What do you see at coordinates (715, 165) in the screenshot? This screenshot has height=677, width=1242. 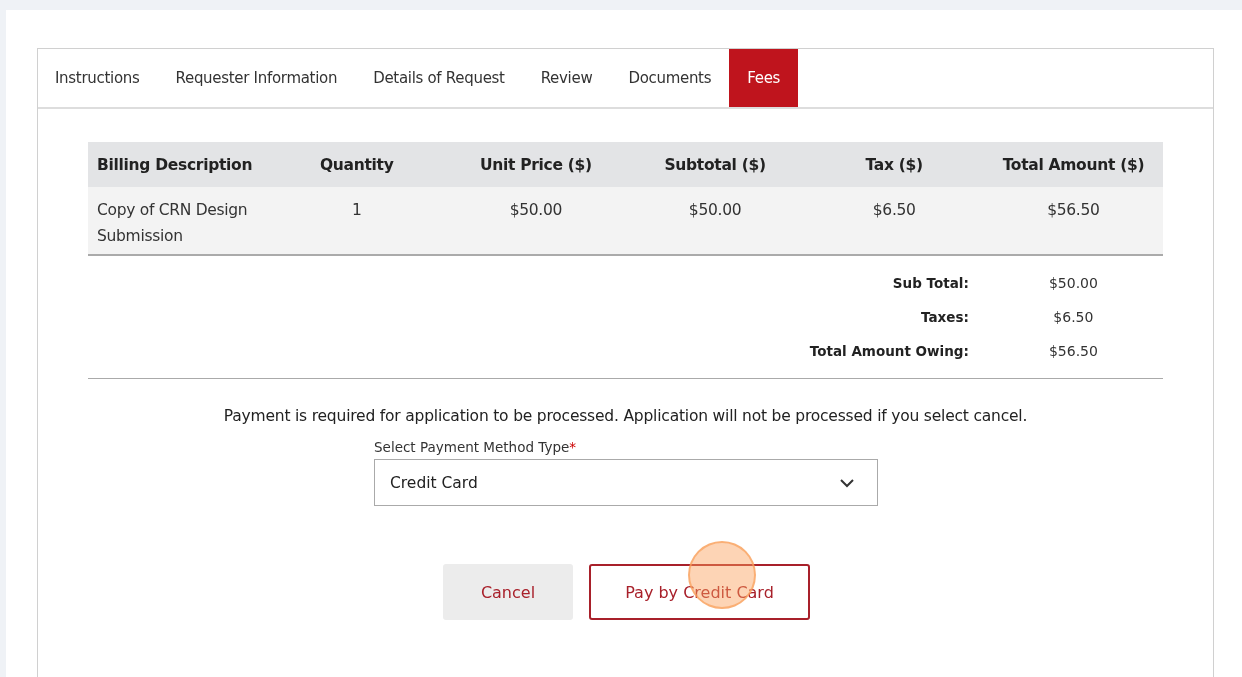 I see `column-header: Subtotal ($)` at bounding box center [715, 165].